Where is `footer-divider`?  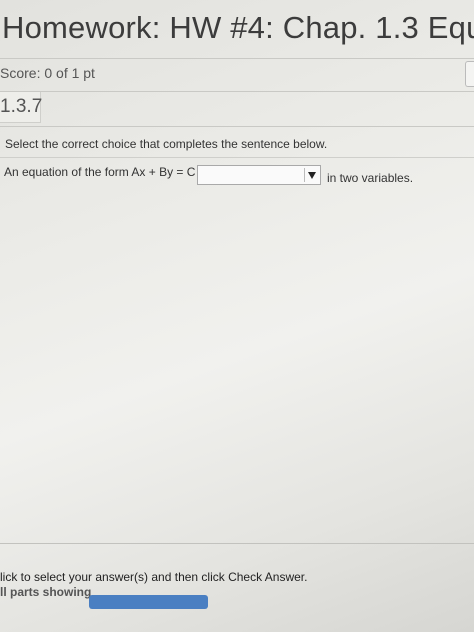
footer-divider is located at coordinates (237, 543).